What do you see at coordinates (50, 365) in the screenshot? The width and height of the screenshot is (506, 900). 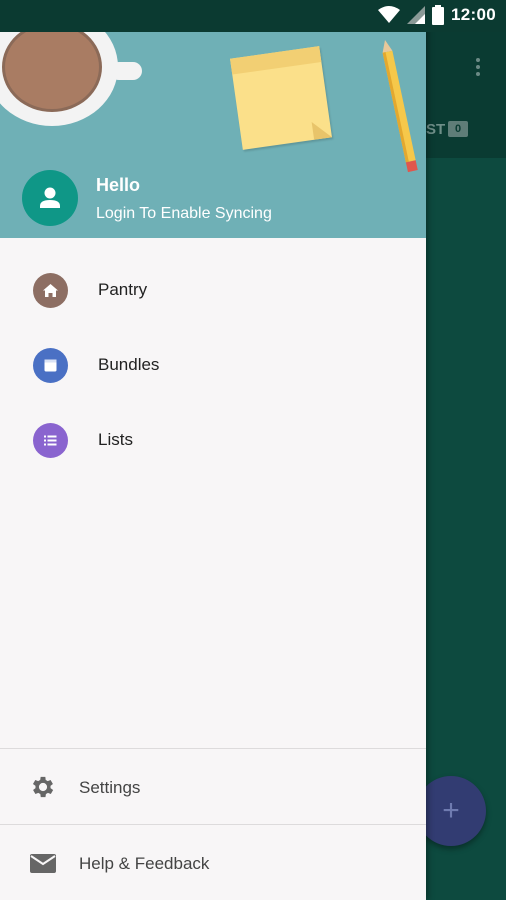 I see `bundle-icon` at bounding box center [50, 365].